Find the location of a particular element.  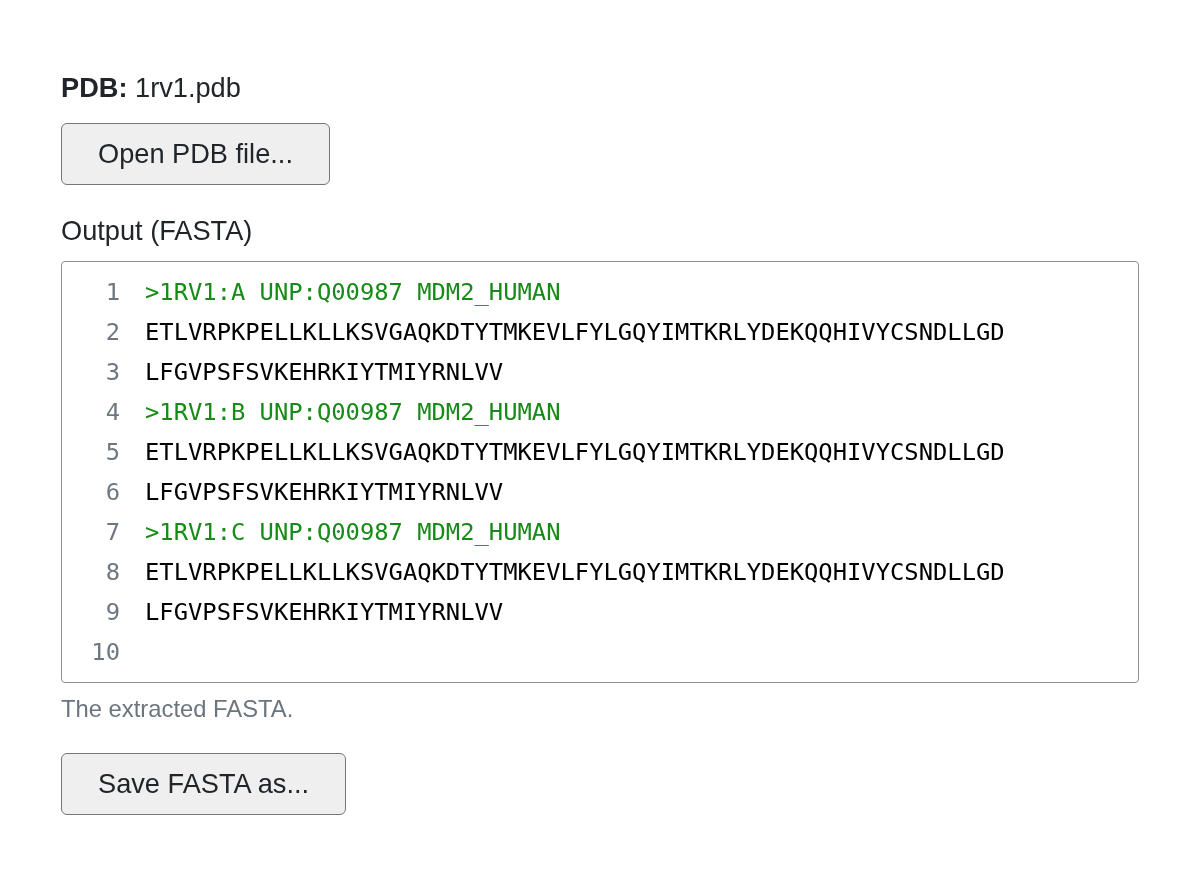

file-info-text: PDB: 1rv1.pdb is located at coordinates (151, 88).